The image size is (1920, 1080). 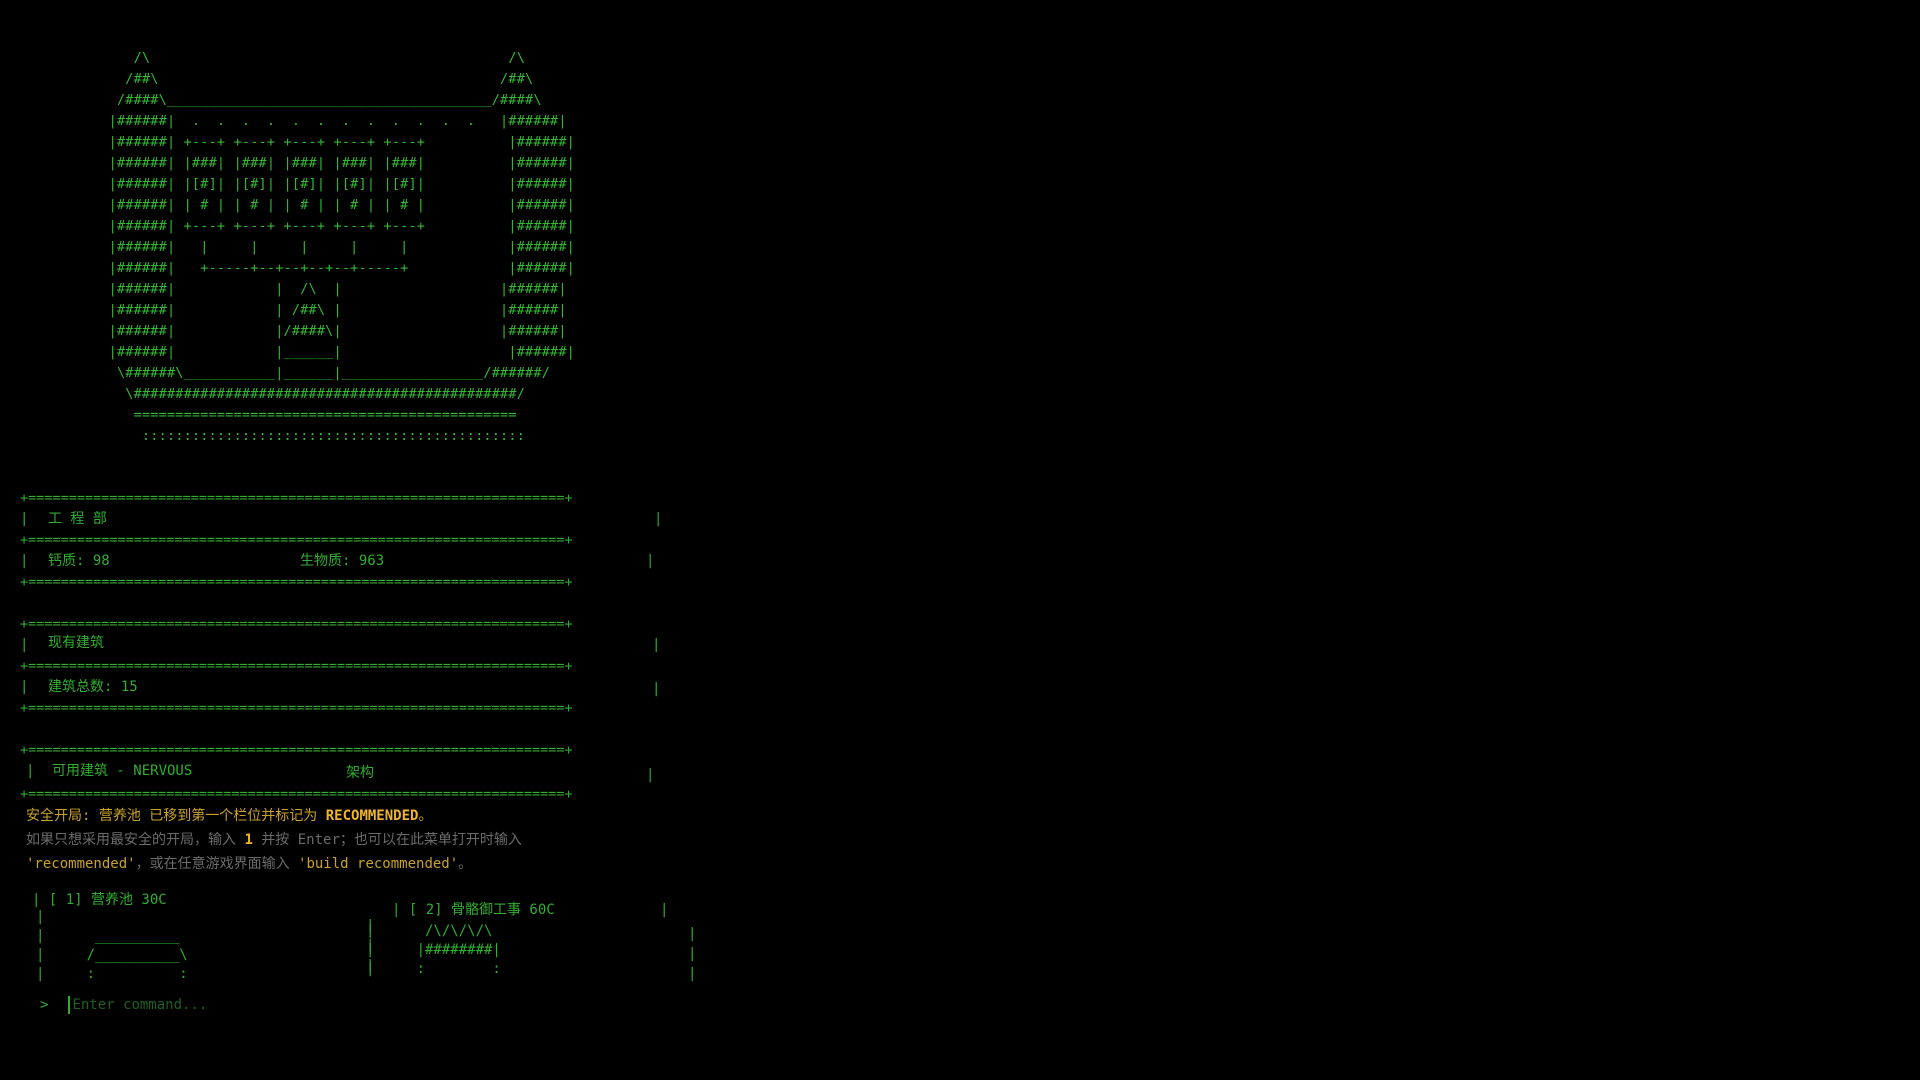 What do you see at coordinates (58, 816) in the screenshot?
I see `safe-start-label: 安全开局:` at bounding box center [58, 816].